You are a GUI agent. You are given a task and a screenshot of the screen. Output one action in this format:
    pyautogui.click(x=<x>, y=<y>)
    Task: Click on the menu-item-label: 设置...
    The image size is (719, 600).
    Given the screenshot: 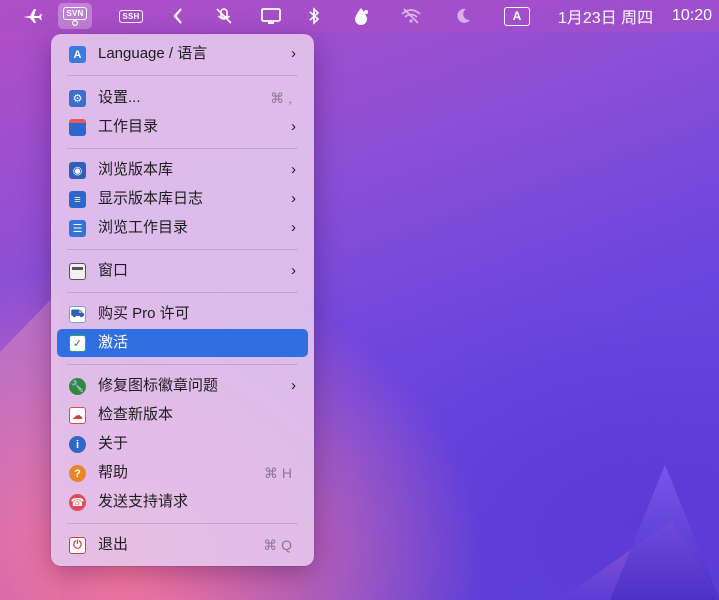 What is the action you would take?
    pyautogui.click(x=119, y=97)
    